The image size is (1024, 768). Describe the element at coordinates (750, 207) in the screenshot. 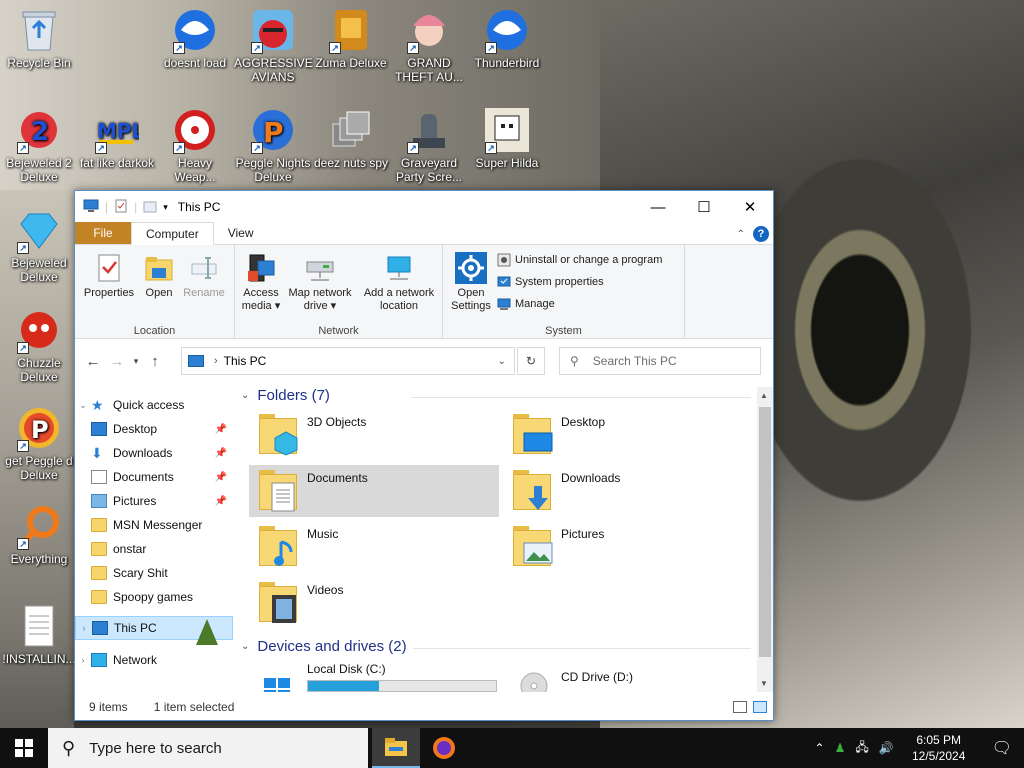

I see `close-button: ✕` at that location.